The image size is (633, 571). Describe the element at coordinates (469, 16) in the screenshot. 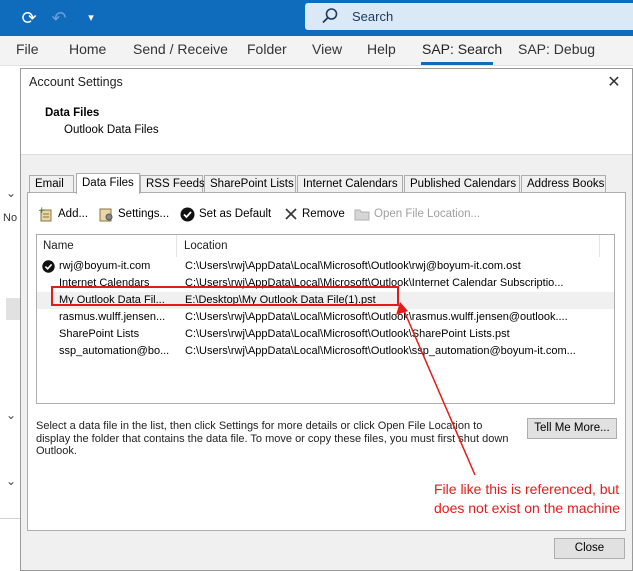

I see `search-box: Search` at that location.